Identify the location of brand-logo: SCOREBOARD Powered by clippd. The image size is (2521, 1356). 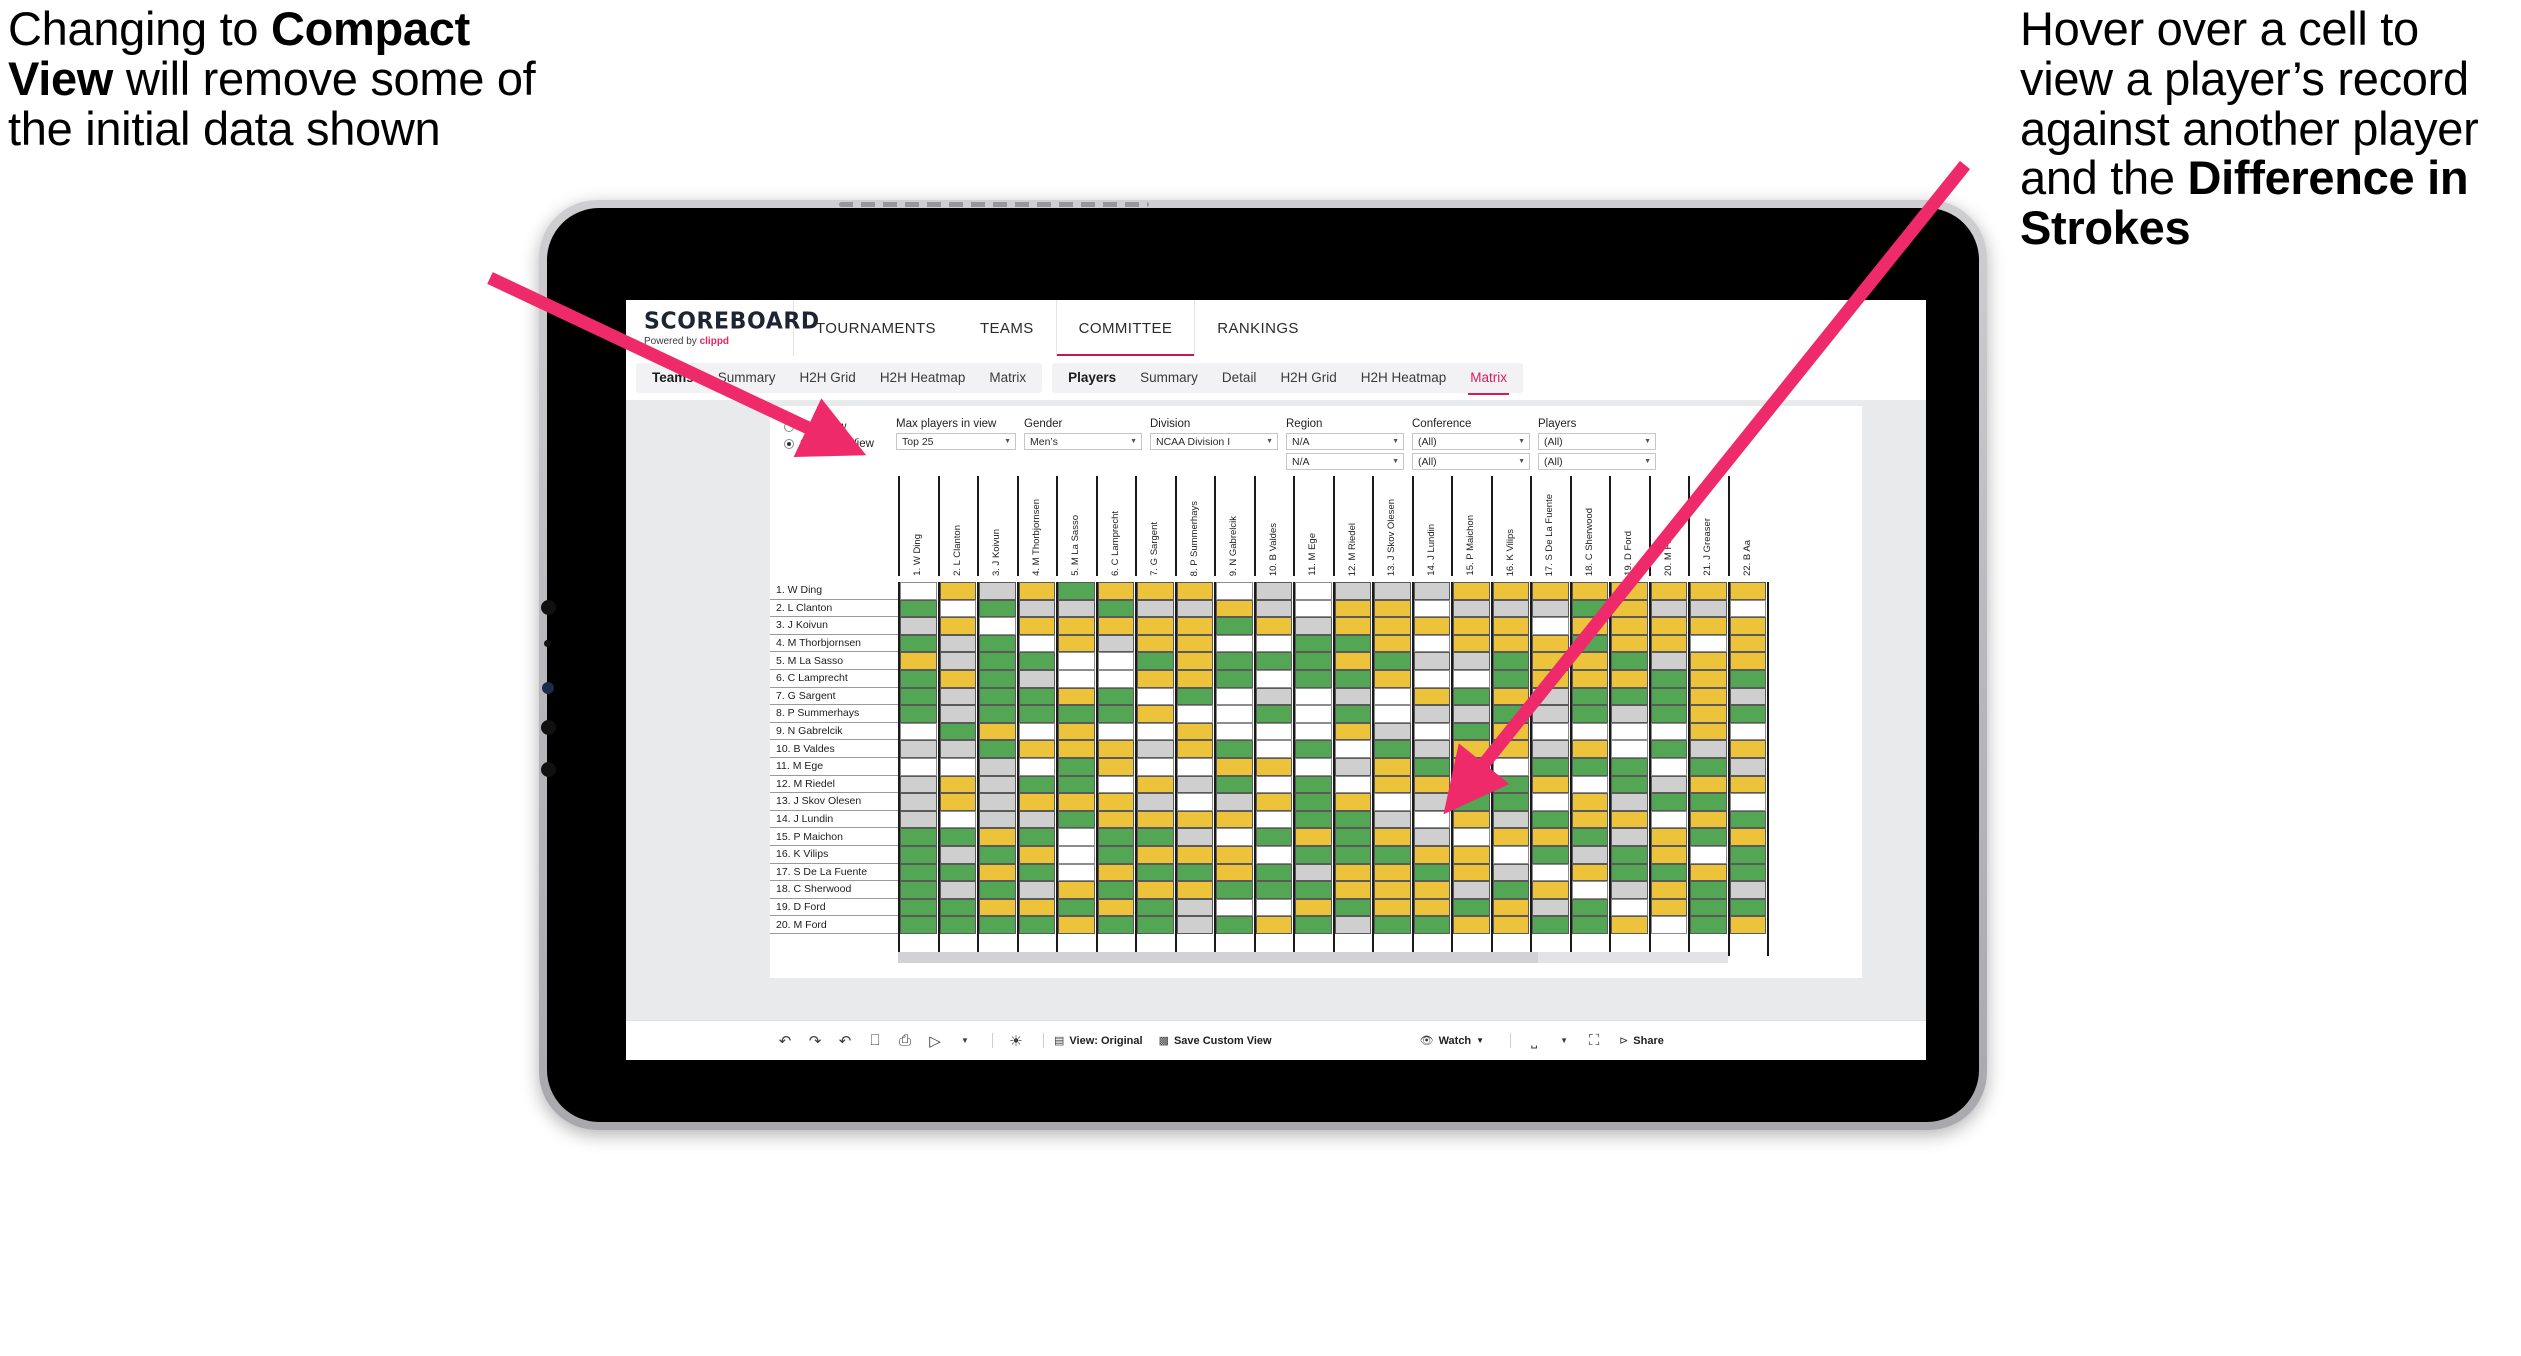
(722, 328).